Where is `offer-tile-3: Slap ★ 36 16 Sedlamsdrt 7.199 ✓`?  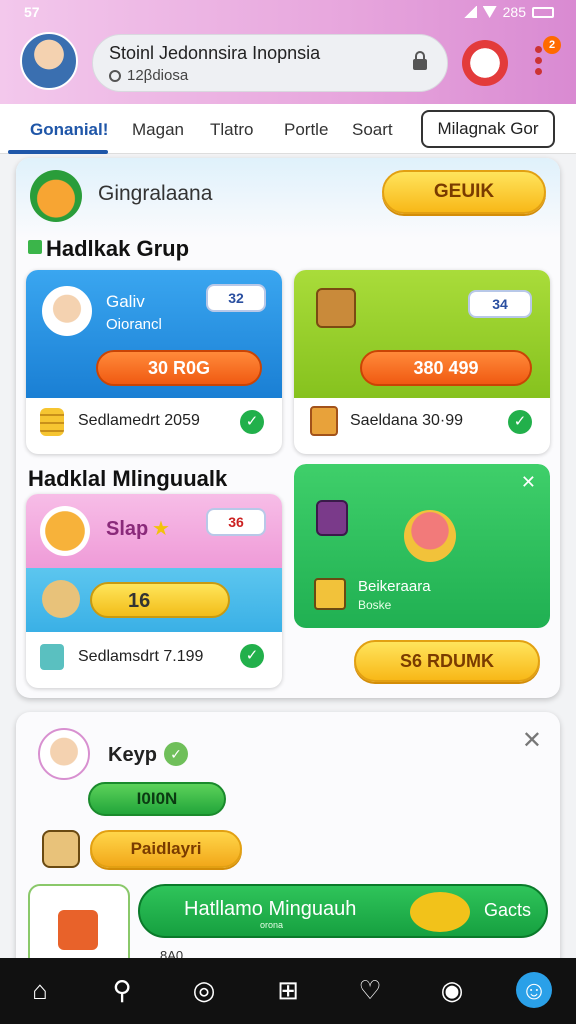 offer-tile-3: Slap ★ 36 16 Sedlamsdrt 7.199 ✓ is located at coordinates (154, 591).